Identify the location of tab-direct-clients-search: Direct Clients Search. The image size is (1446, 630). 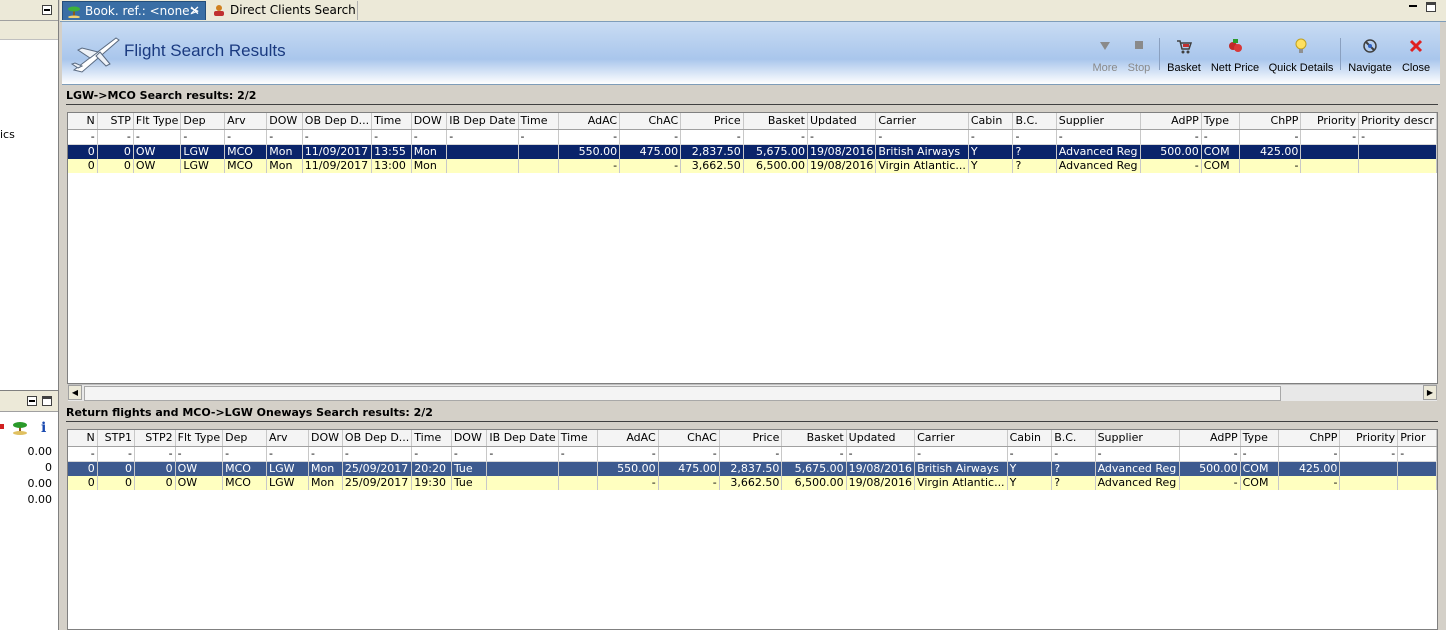
(283, 10).